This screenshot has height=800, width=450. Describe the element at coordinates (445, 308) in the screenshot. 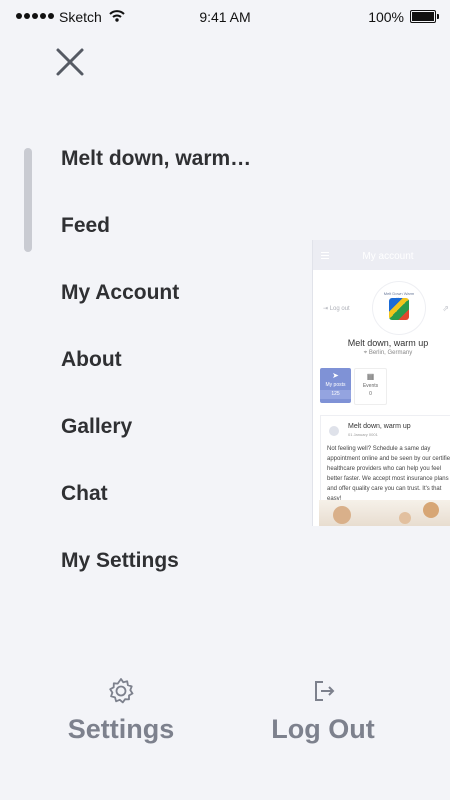

I see `share-icon: ⇗` at that location.